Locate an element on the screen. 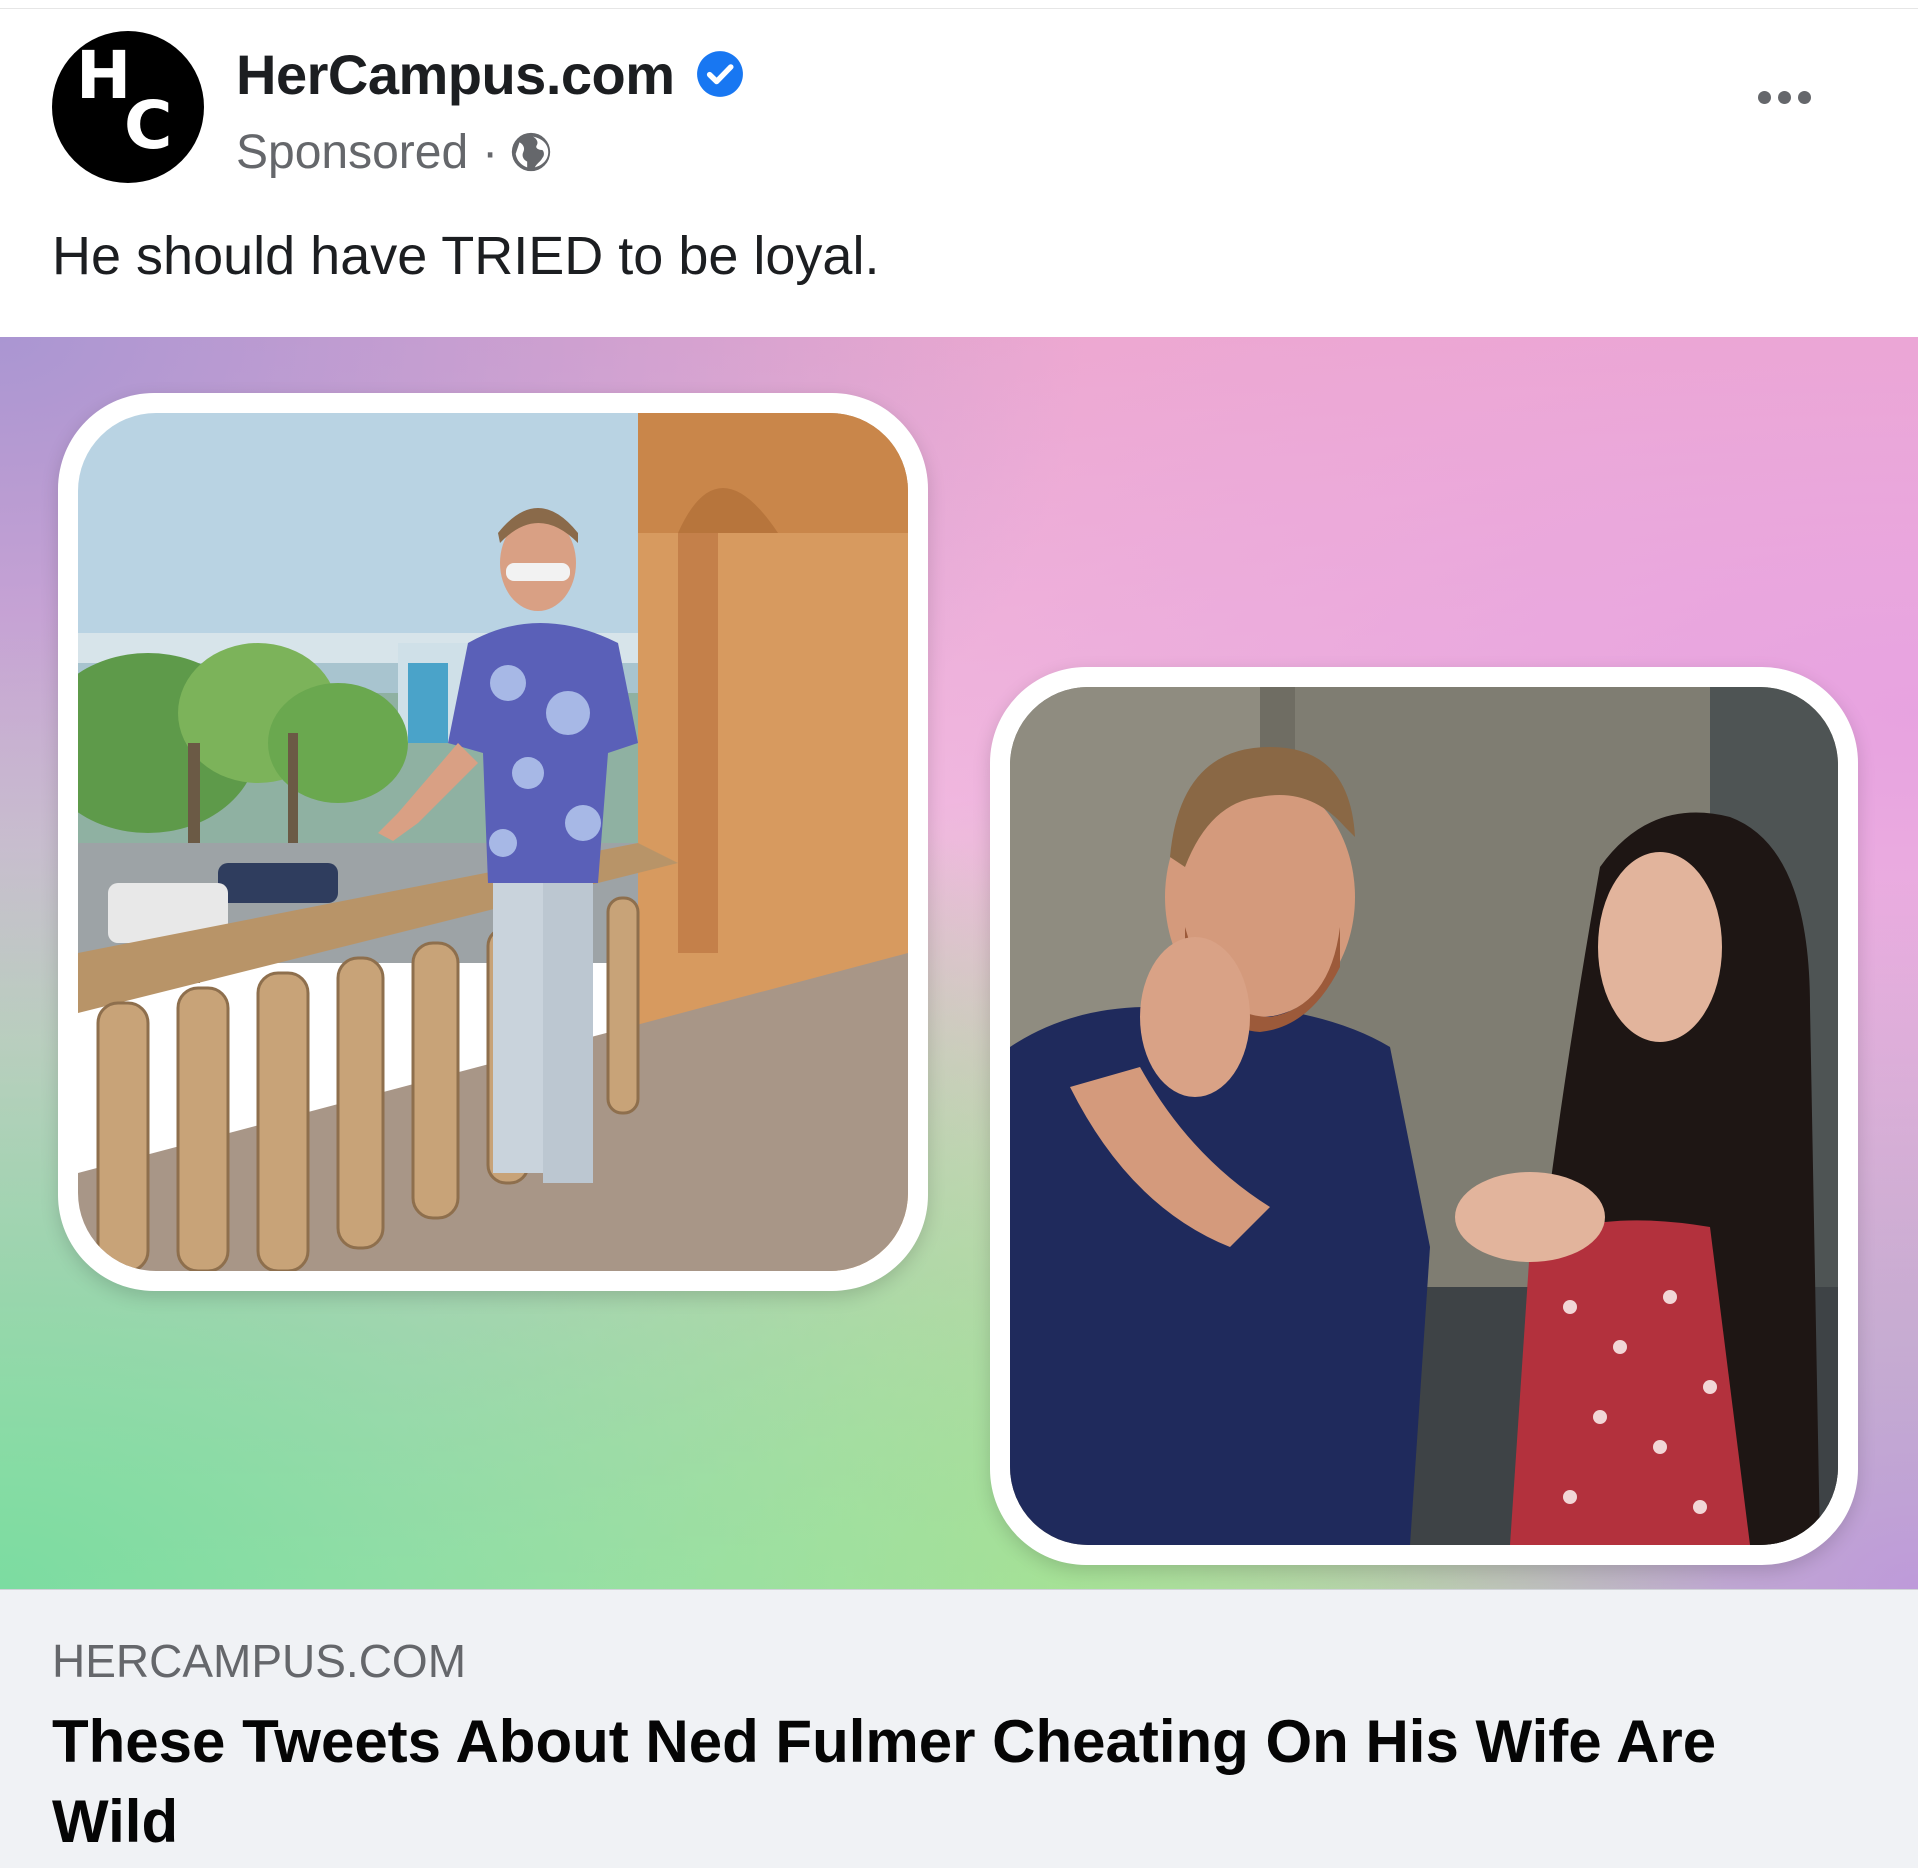 The height and width of the screenshot is (1868, 1920). avatar-letter-c: C is located at coordinates (148, 125).